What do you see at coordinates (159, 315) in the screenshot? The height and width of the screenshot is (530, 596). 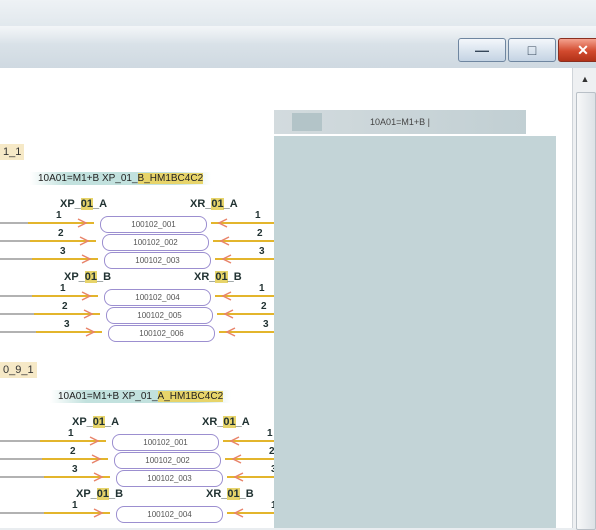 I see `wire-tag: 100102_005` at bounding box center [159, 315].